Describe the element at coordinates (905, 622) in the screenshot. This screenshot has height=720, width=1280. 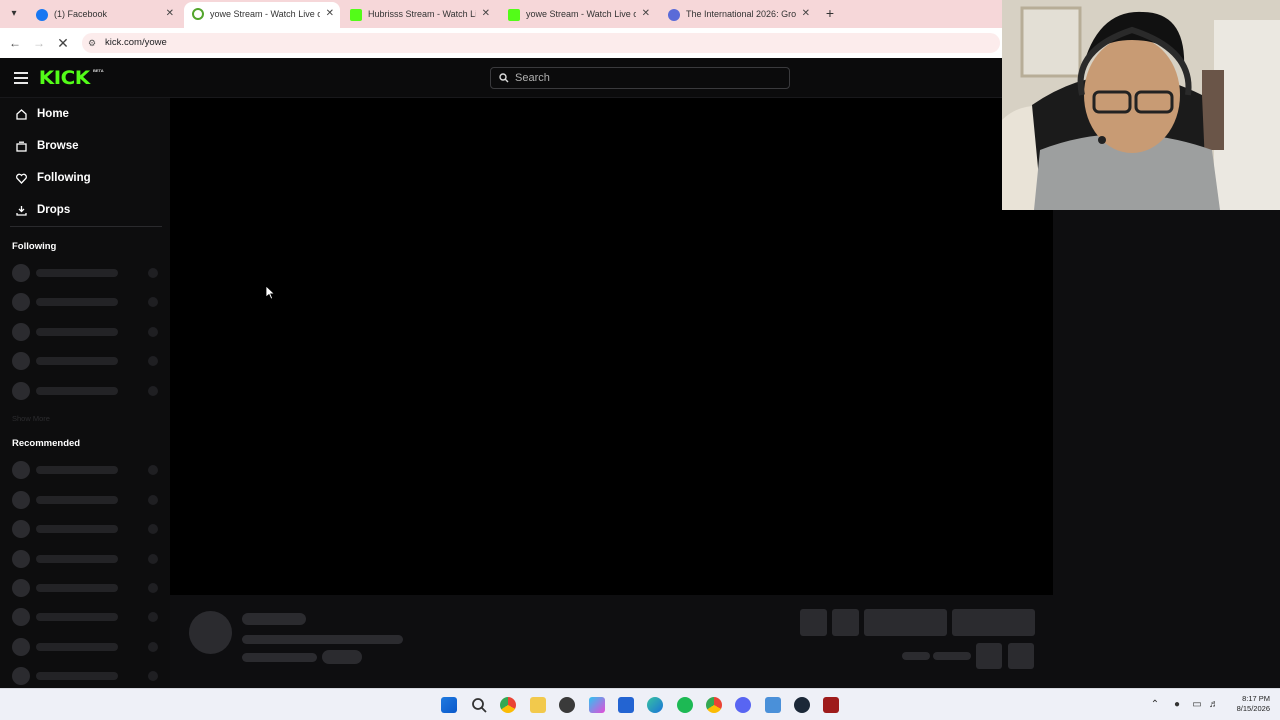
I see `follow-button-skeleton` at that location.